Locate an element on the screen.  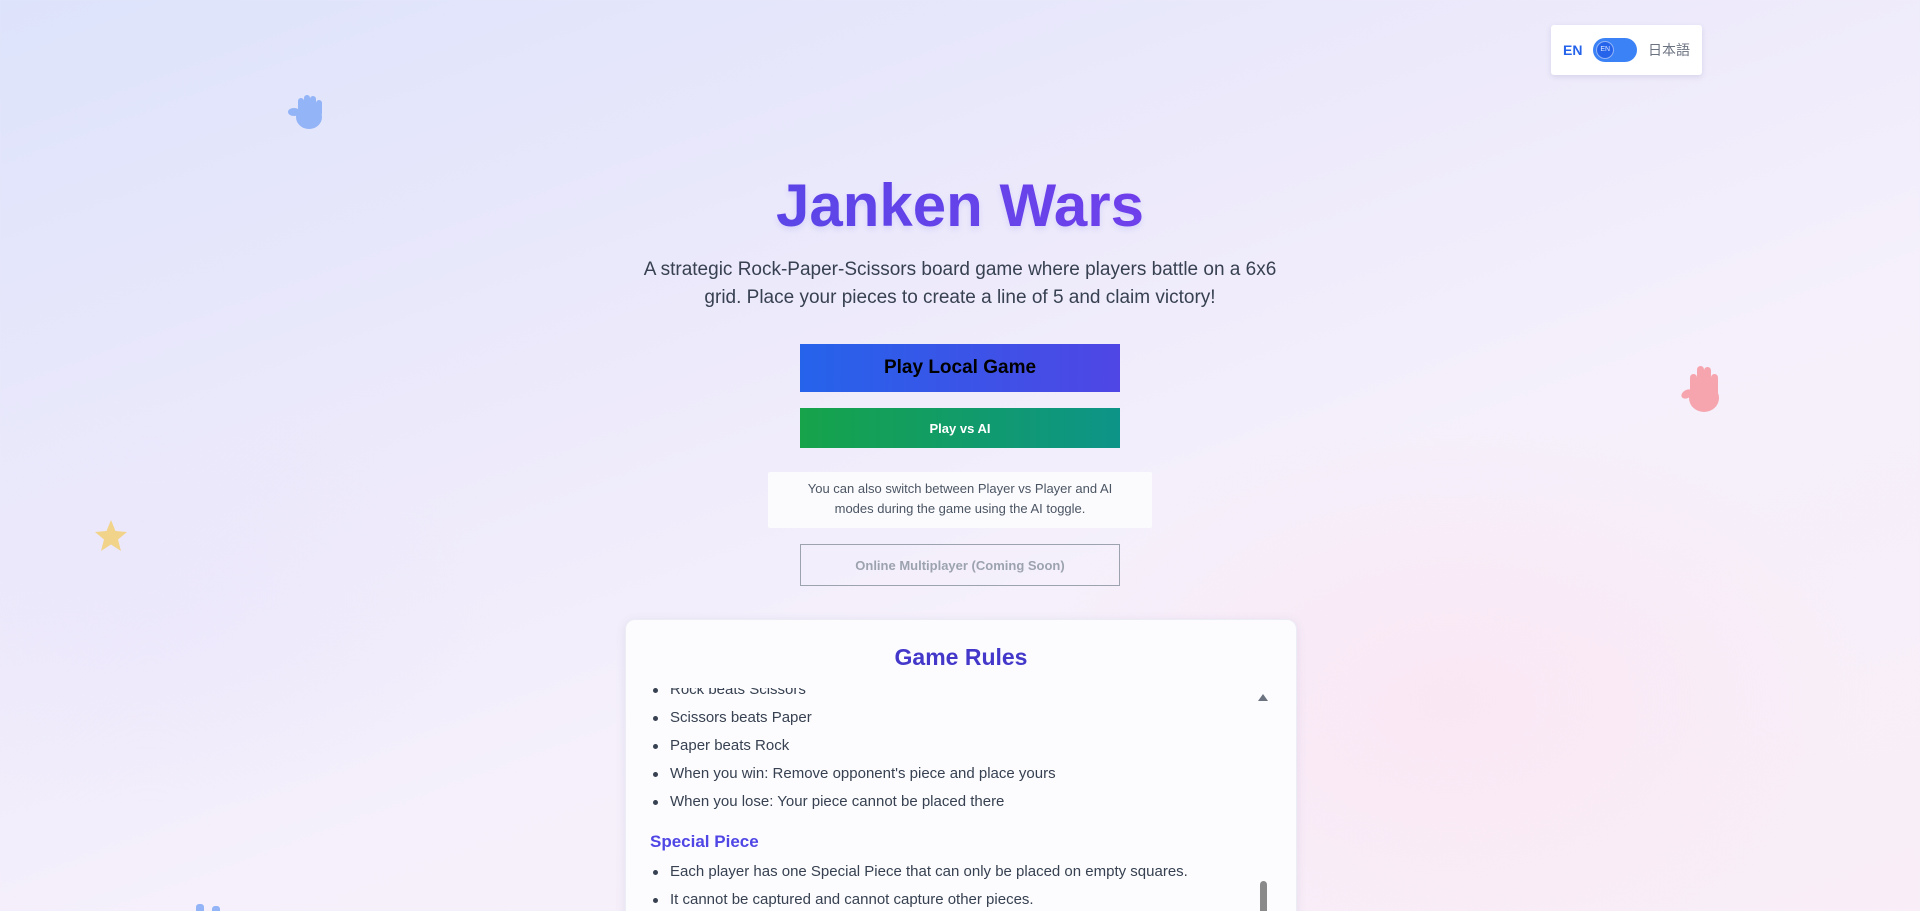
play-local-game-button: Play Local Game is located at coordinates (960, 368).